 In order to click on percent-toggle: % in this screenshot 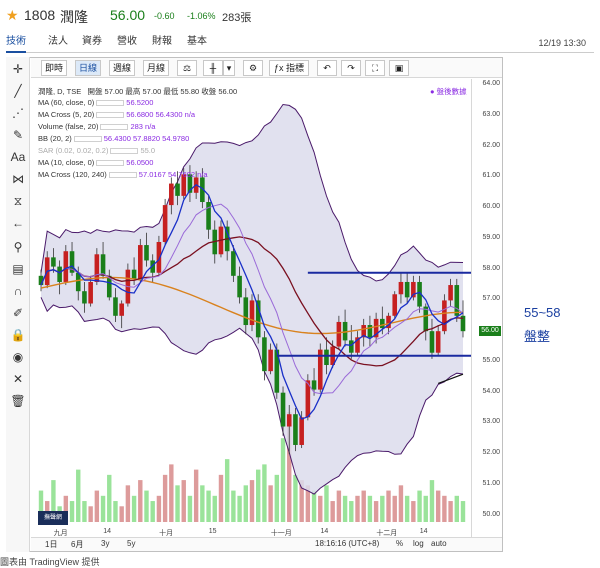, I will do `click(399, 543)`.